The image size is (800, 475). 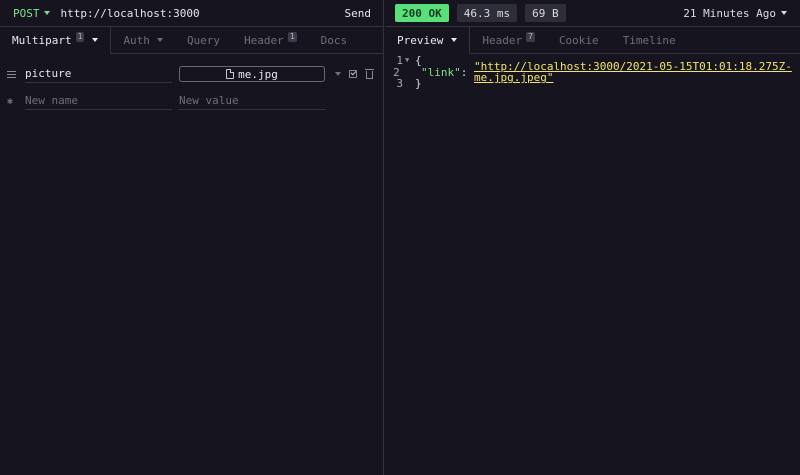 I want to click on tab-preview: Preview, so click(x=428, y=40).